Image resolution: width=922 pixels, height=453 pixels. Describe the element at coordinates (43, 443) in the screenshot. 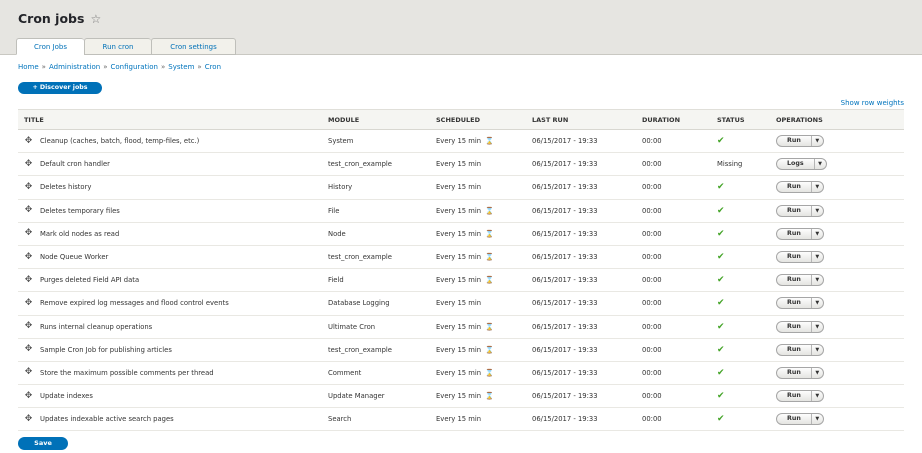

I see `save-button: Save` at that location.